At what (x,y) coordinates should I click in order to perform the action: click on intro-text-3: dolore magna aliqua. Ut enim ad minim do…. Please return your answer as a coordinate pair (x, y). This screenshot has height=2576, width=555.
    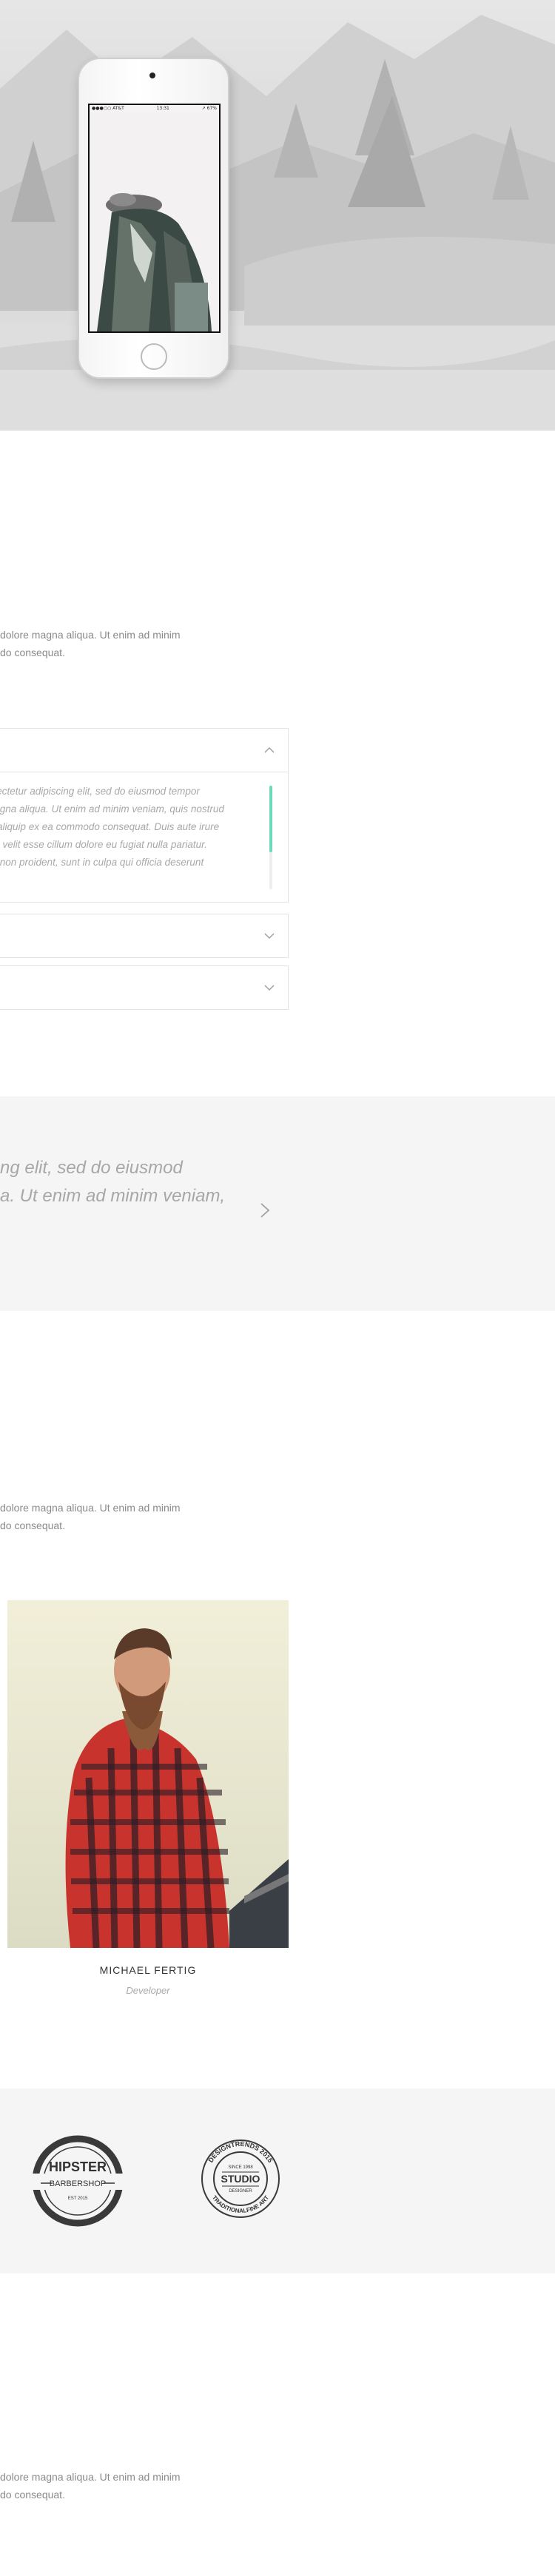
    Looking at the image, I should click on (111, 2485).